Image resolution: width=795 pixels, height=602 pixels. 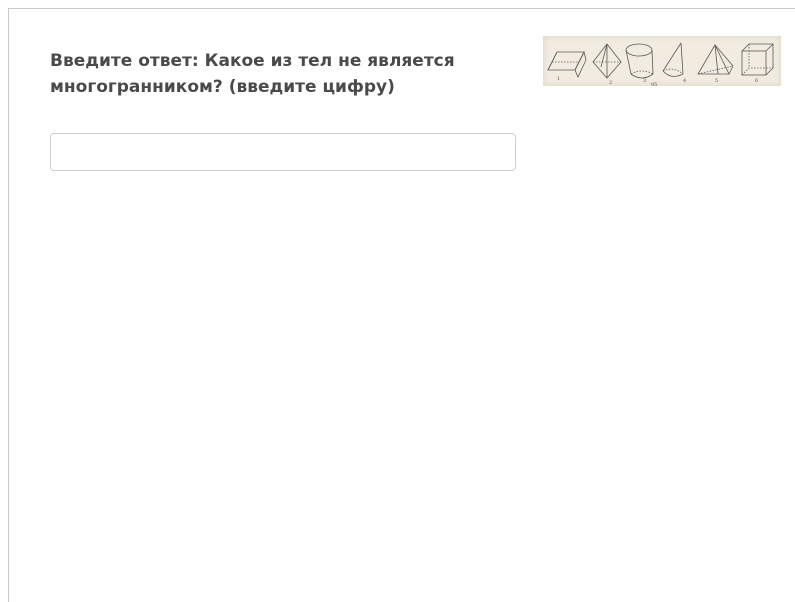 I want to click on shape-number-2: 2, so click(x=610, y=83).